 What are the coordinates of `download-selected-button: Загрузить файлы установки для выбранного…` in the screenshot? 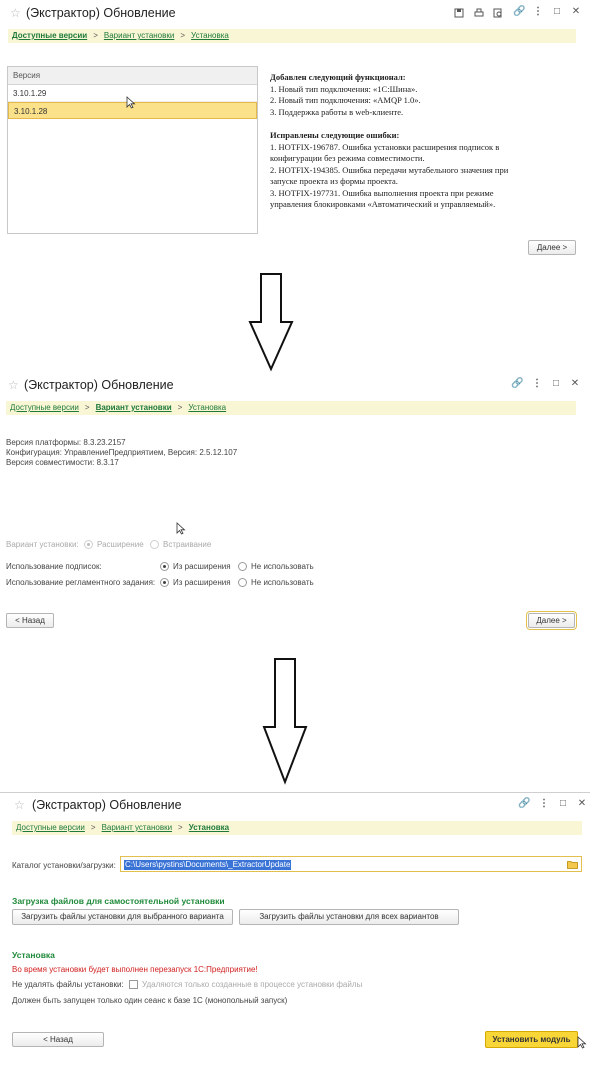 It's located at (122, 917).